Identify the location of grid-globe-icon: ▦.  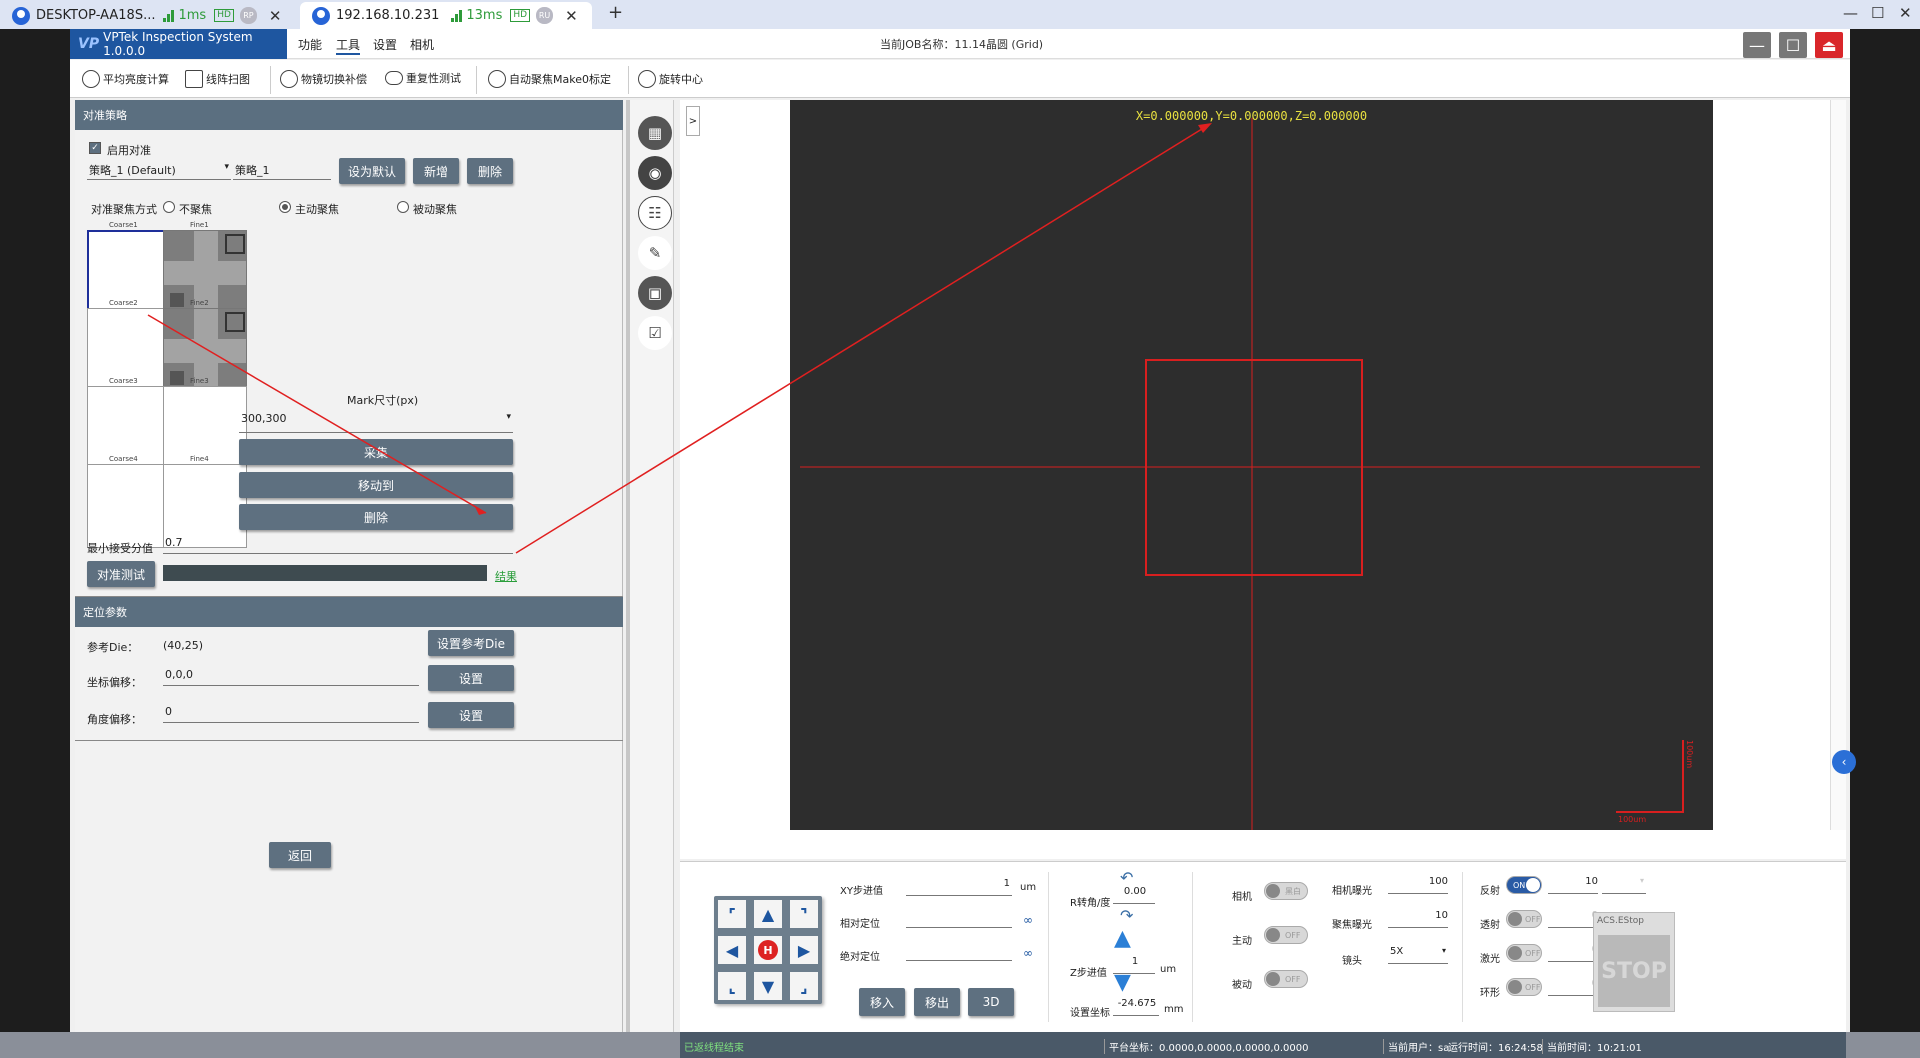
(655, 133).